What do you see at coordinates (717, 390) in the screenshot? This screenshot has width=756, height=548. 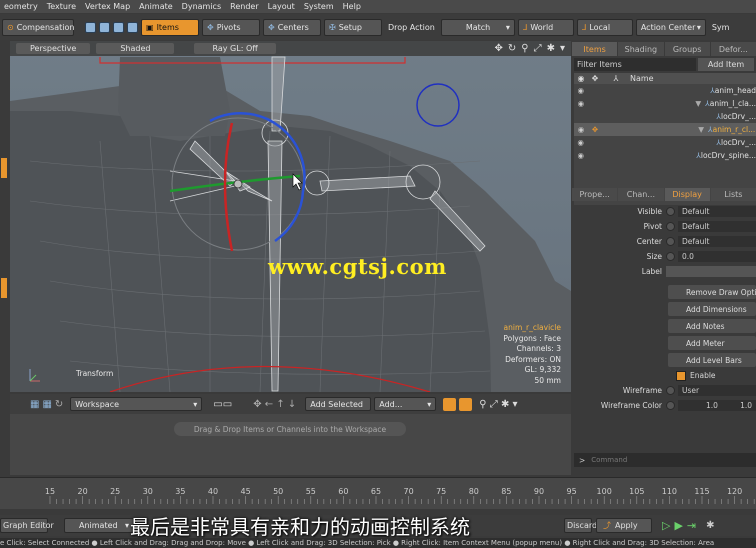 I see `wireframe-value: User` at bounding box center [717, 390].